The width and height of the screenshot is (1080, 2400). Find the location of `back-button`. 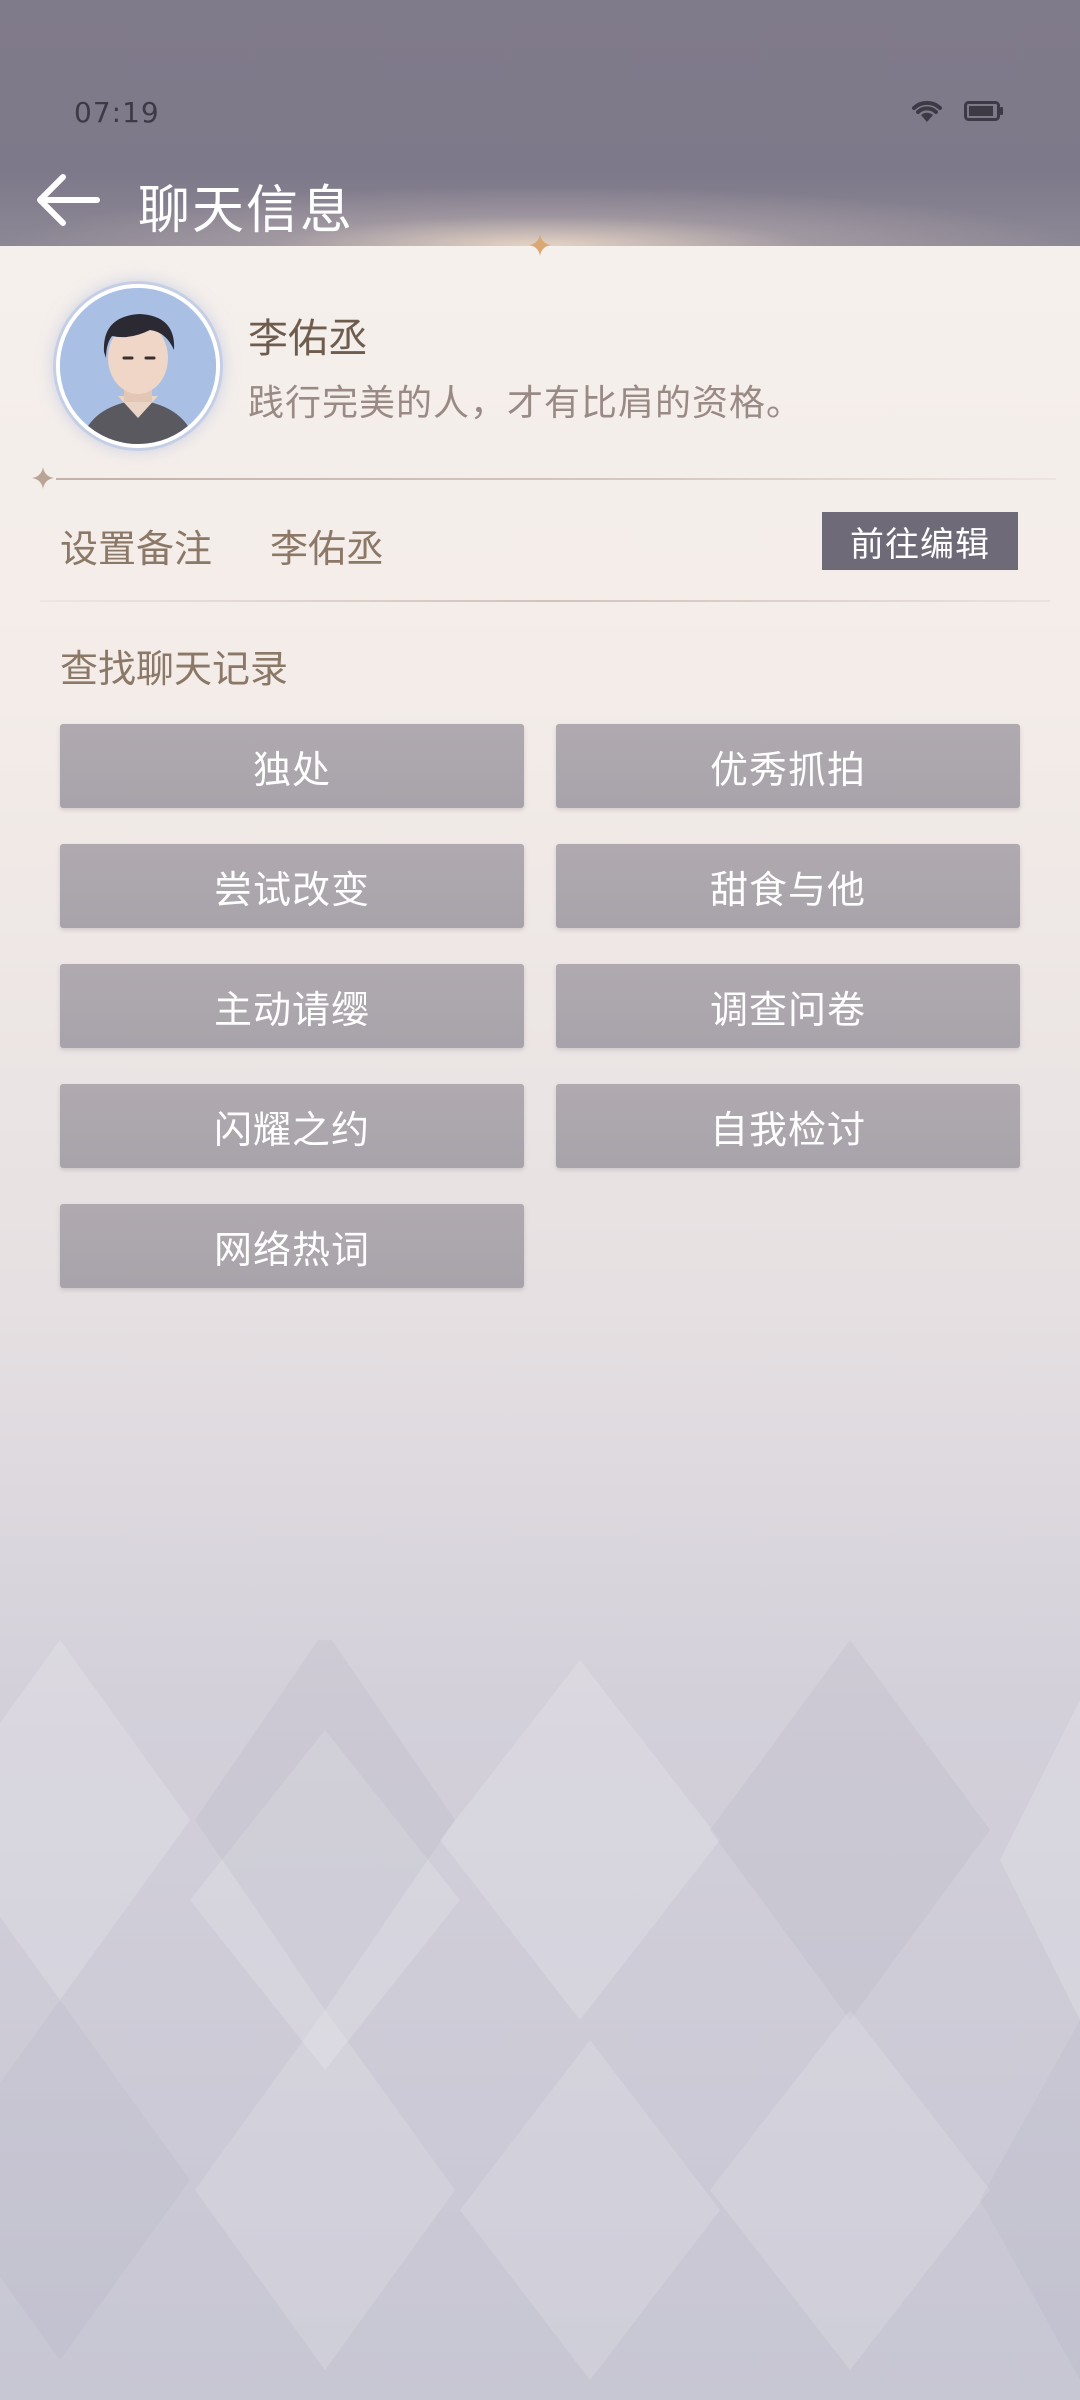

back-button is located at coordinates (68, 200).